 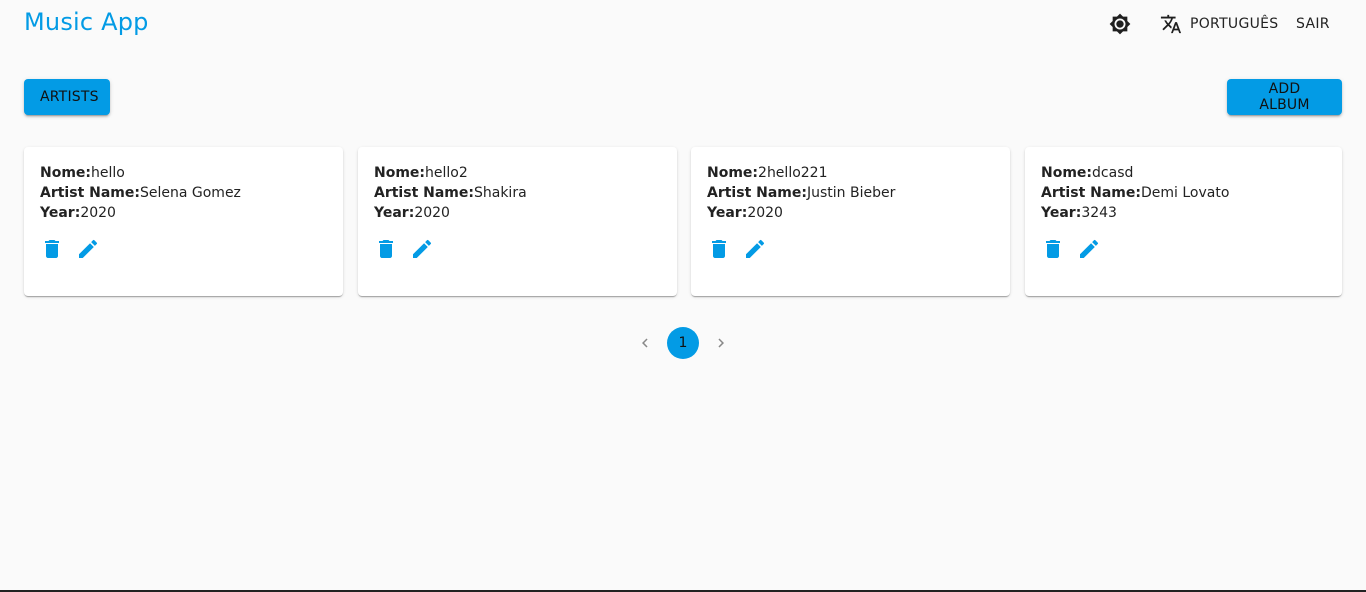 What do you see at coordinates (108, 173) in the screenshot?
I see `album-nome: hello` at bounding box center [108, 173].